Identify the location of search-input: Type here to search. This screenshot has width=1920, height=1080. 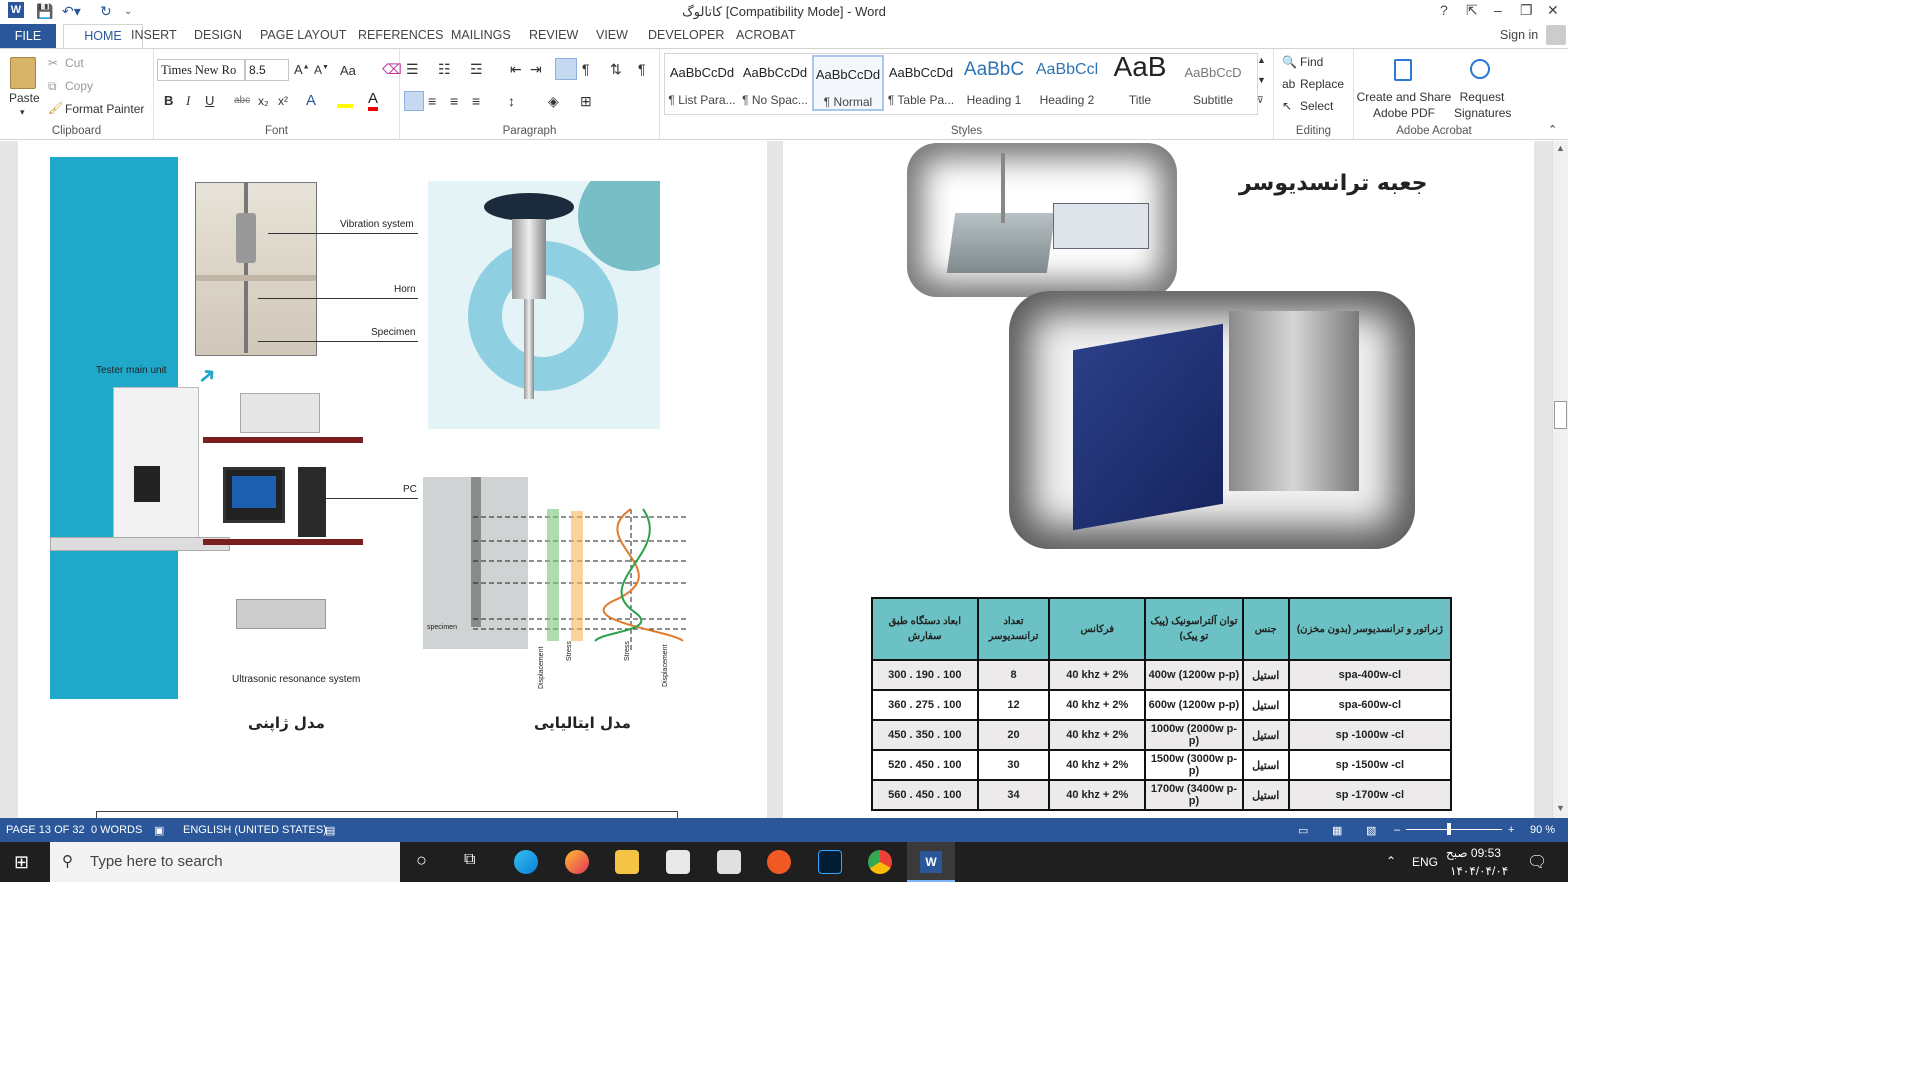
(156, 861).